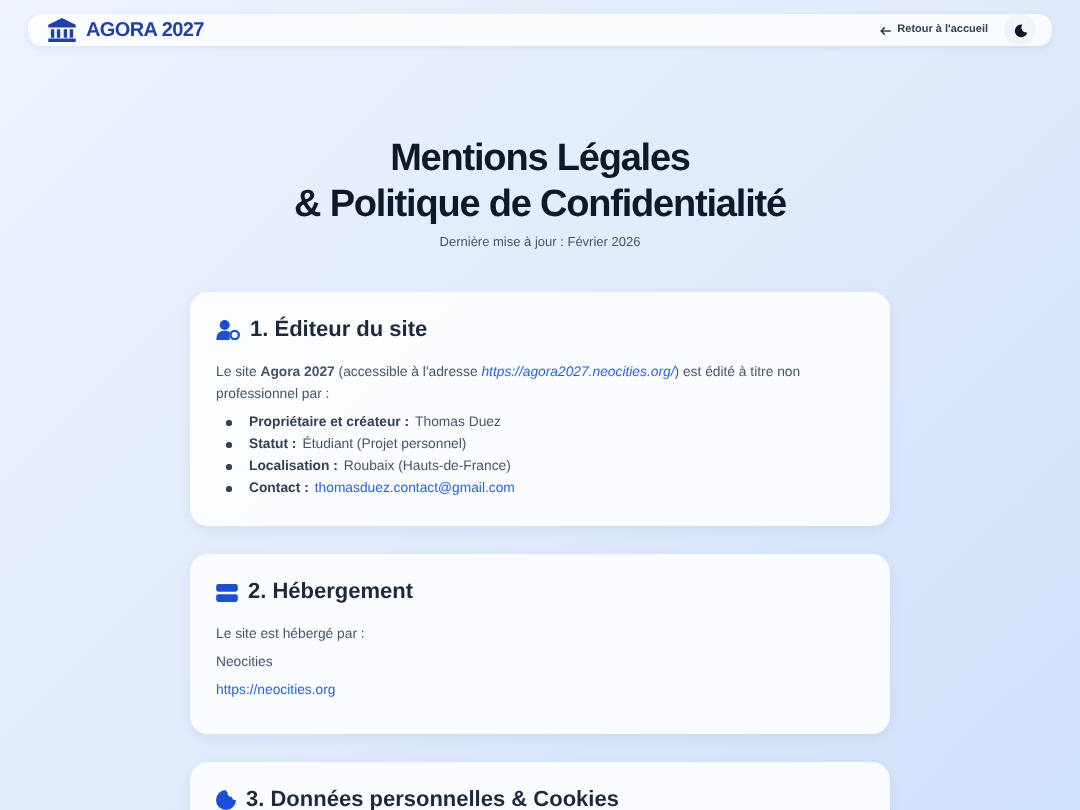  I want to click on page-title: Mentions Légales & Politique de Confidentialité, so click(540, 182).